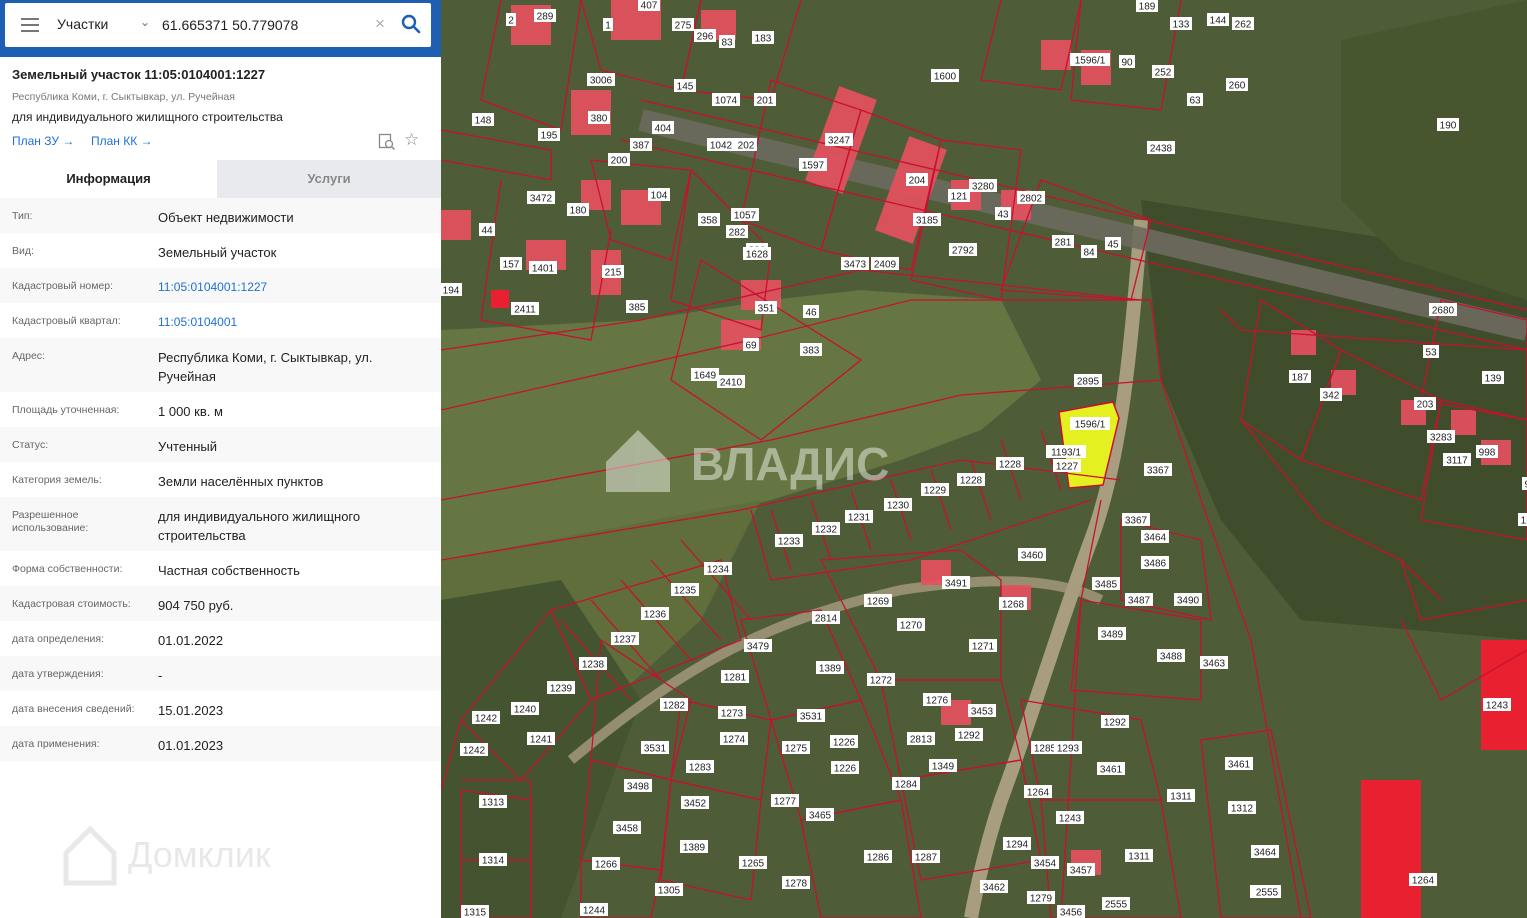  I want to click on plot-label: 1628, so click(757, 254).